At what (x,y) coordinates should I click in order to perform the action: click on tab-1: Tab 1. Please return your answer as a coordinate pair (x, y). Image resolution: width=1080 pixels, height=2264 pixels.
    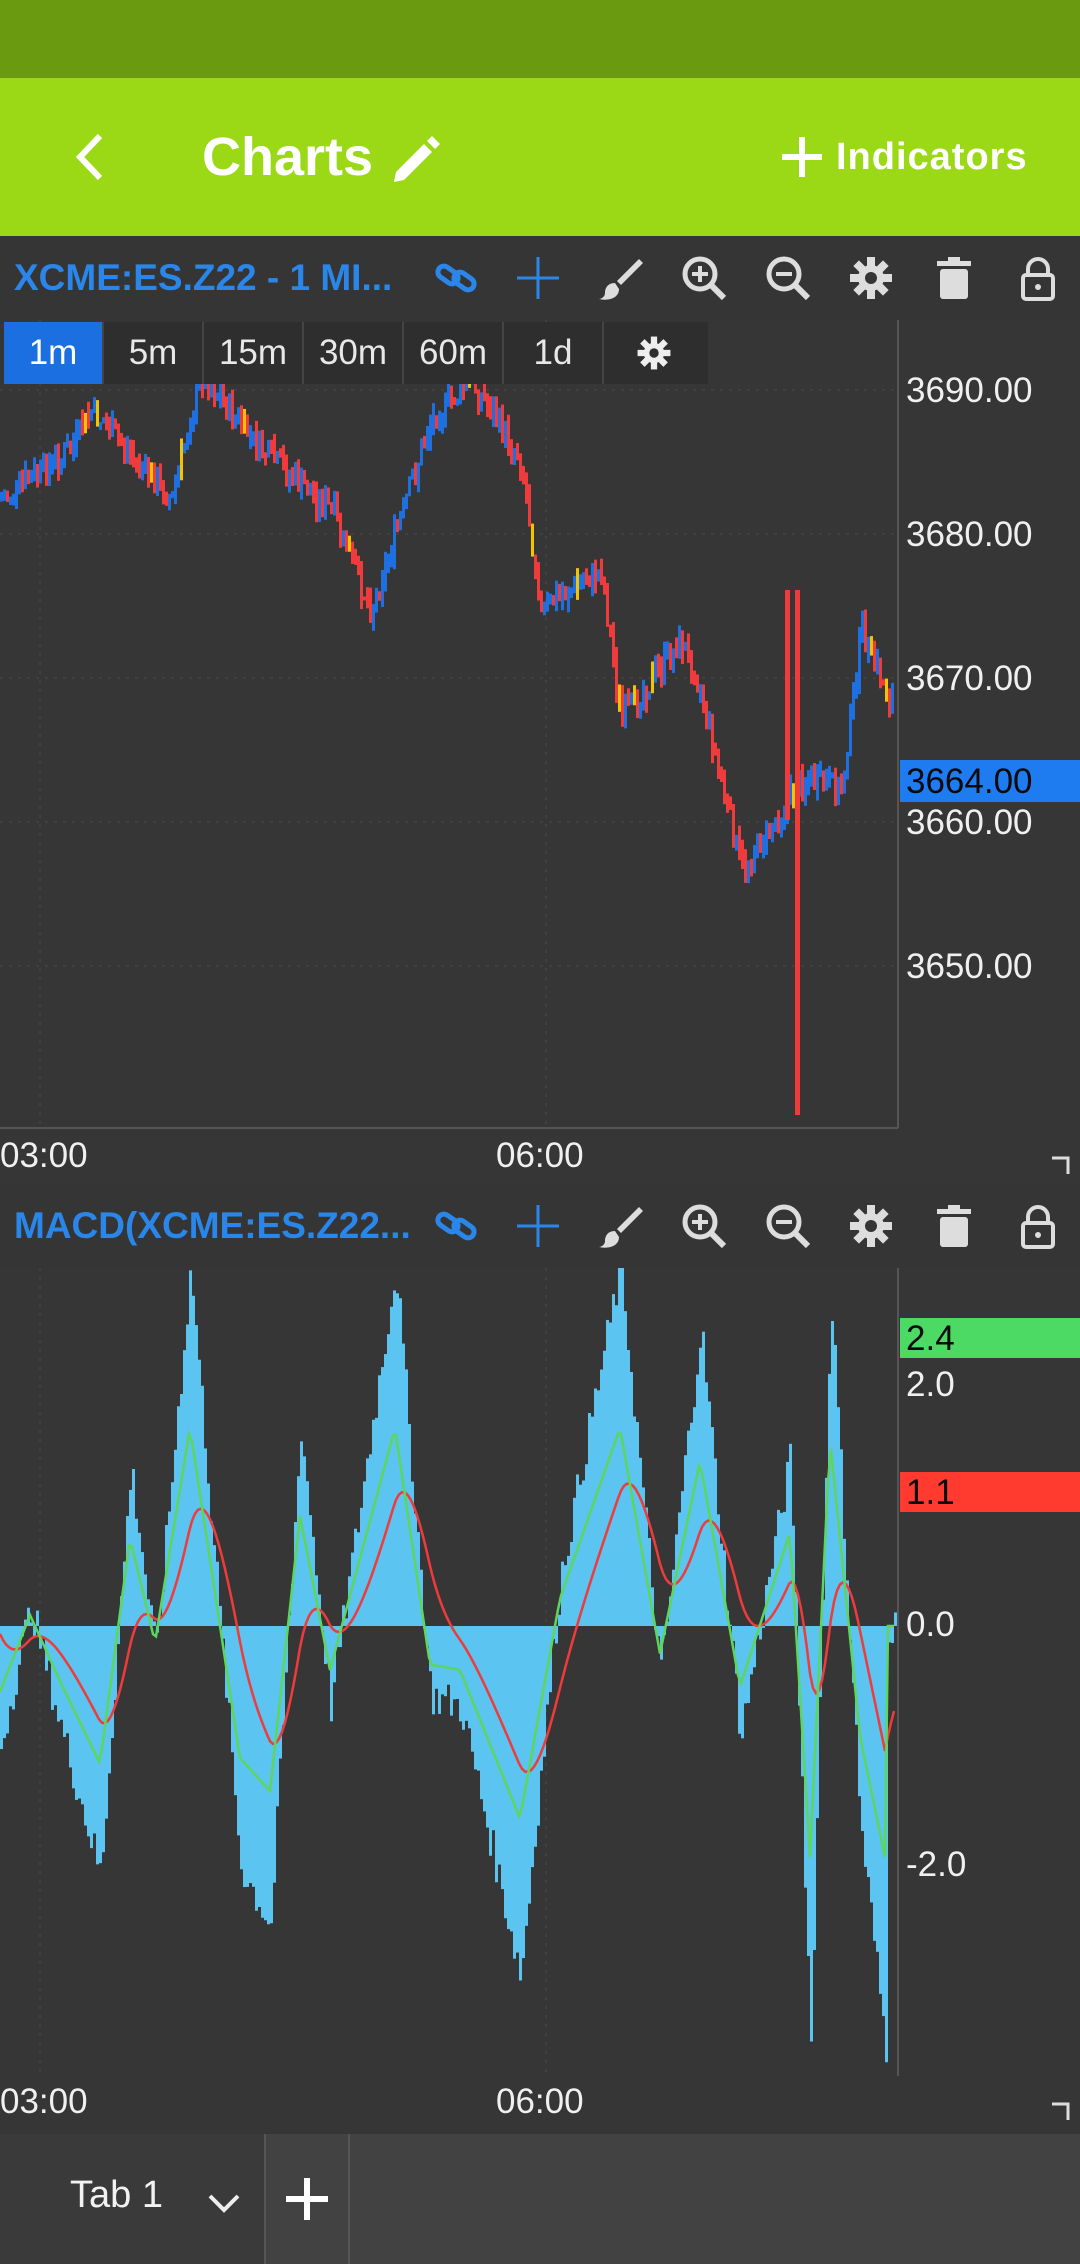
    Looking at the image, I should click on (133, 2199).